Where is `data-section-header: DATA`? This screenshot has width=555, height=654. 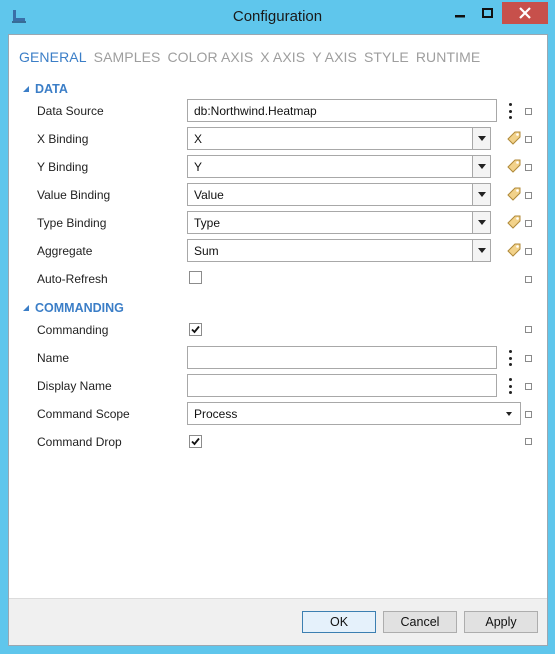
data-section-header: DATA is located at coordinates (45, 89).